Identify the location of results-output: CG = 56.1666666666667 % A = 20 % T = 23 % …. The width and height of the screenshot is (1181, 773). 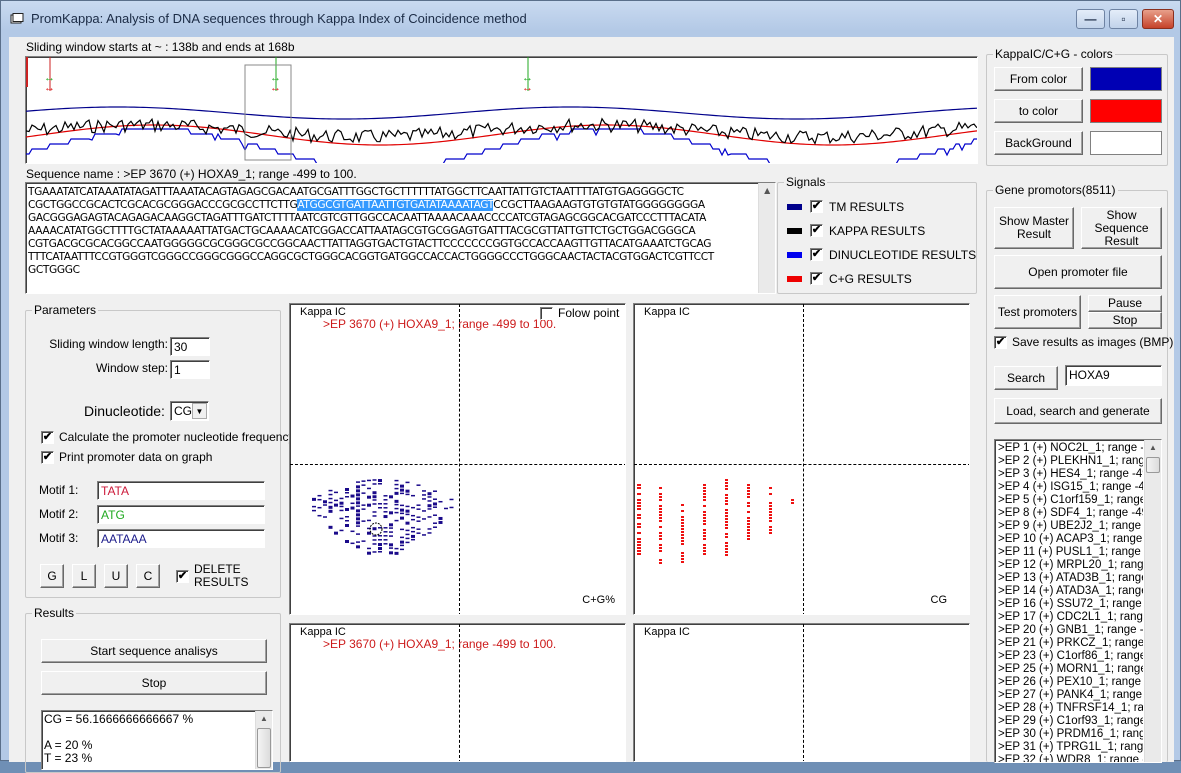
(157, 740).